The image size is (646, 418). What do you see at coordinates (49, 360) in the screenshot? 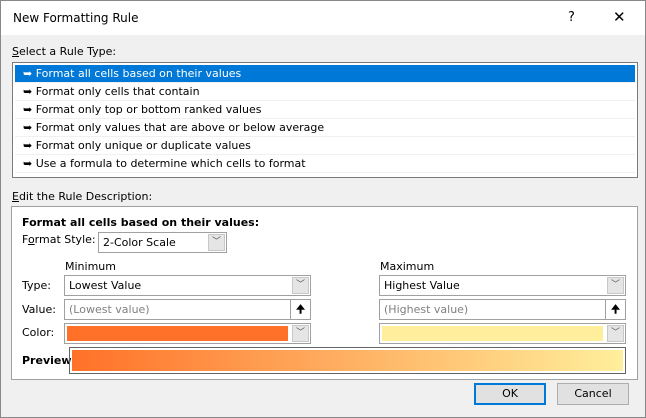
I see `preview-label: Preview:` at bounding box center [49, 360].